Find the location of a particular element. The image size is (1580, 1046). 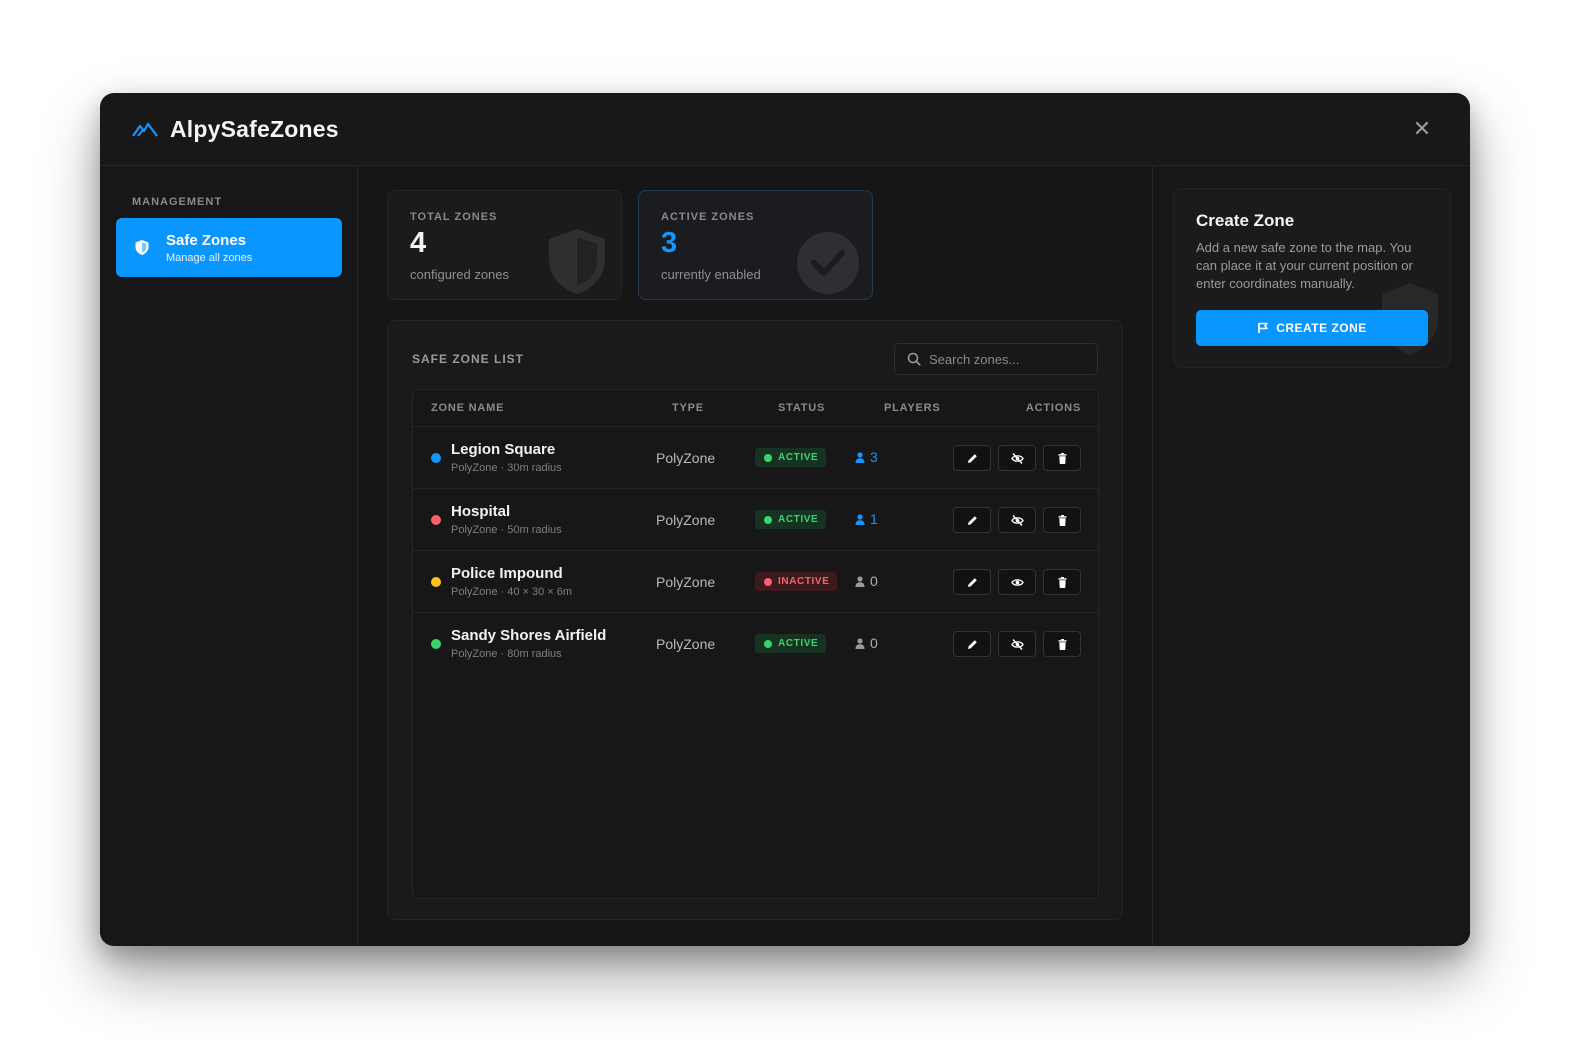

active-zones-card: ACTIVE ZONES 3 currently enabled is located at coordinates (755, 245).